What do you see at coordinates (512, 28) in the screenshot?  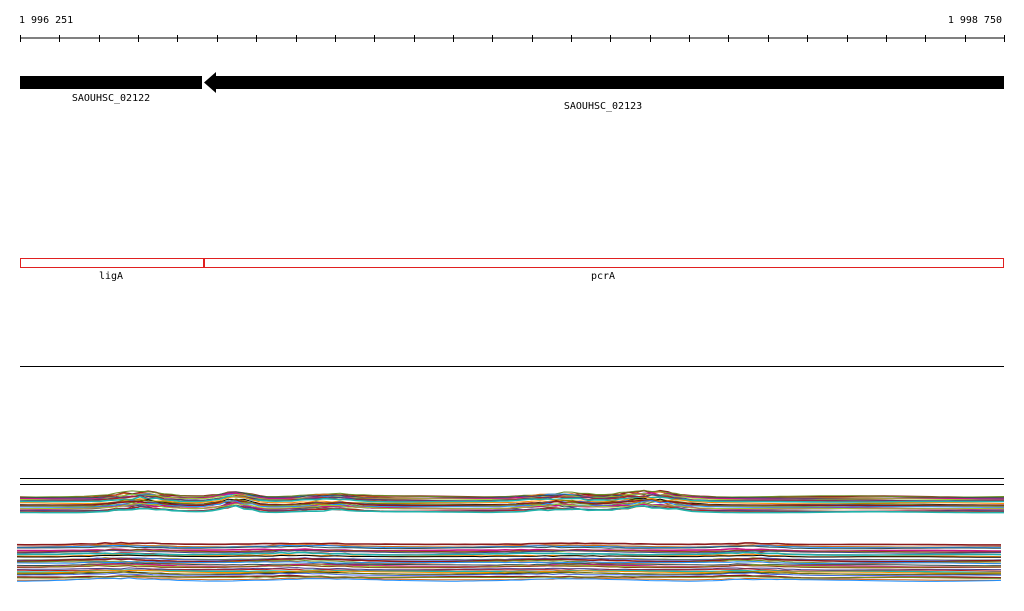 I see `coordinate-ruler: 1 996 251 1 998 750` at bounding box center [512, 28].